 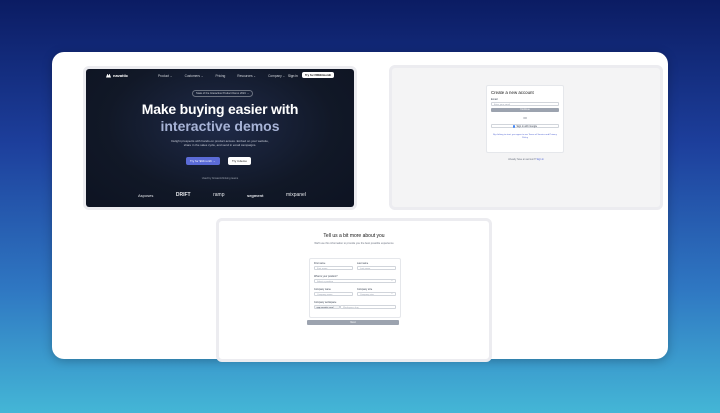 What do you see at coordinates (333, 268) in the screenshot?
I see `first-name-input: First name` at bounding box center [333, 268].